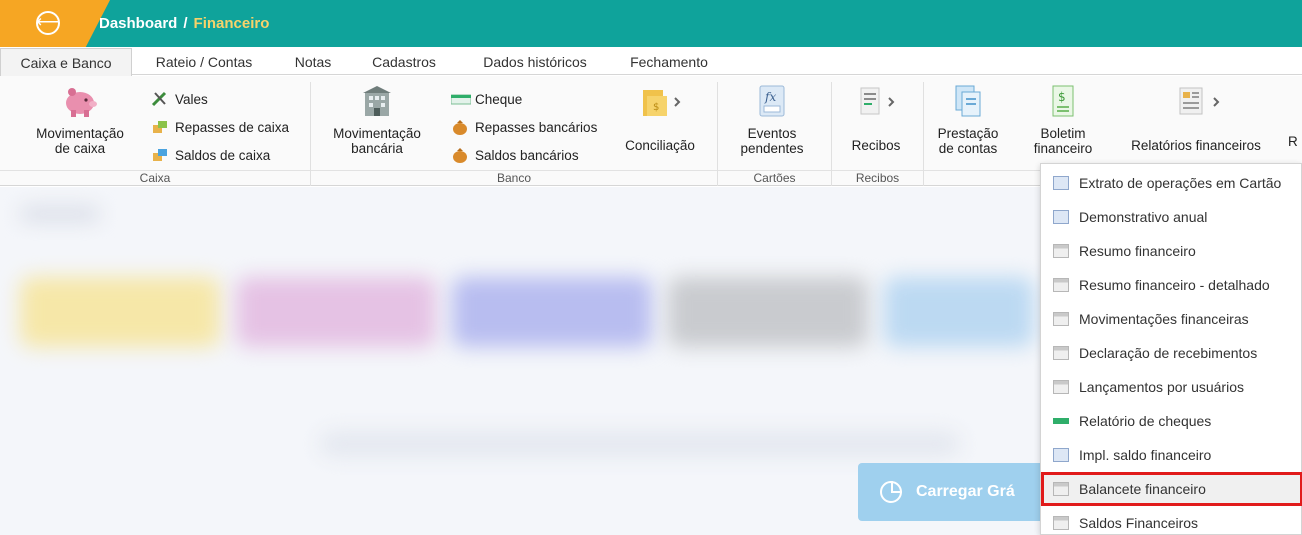 The height and width of the screenshot is (535, 1302). Describe the element at coordinates (1137, 251) in the screenshot. I see `menu-item-label: Resumo financeiro` at that location.